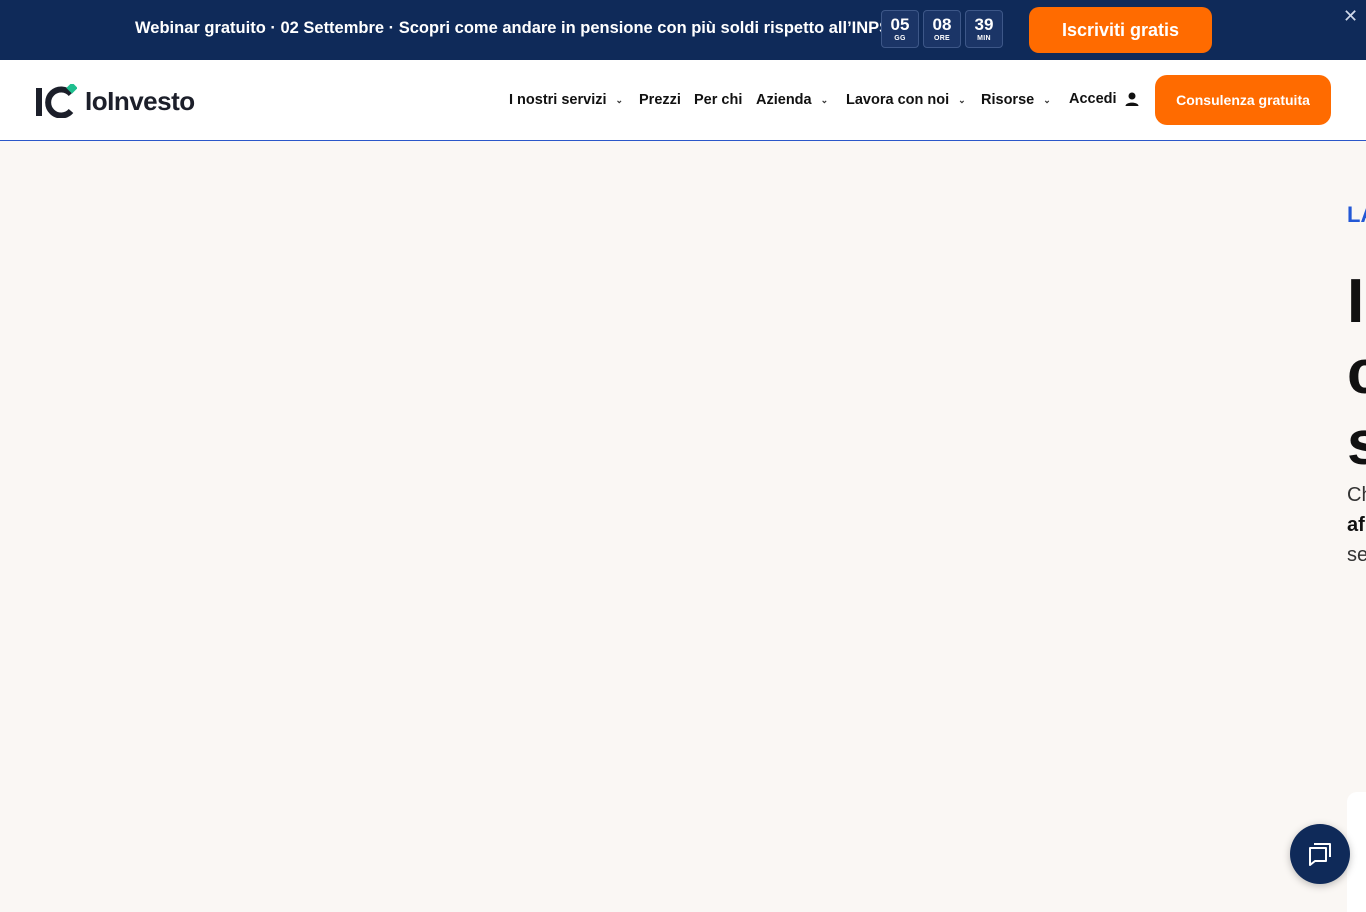 The height and width of the screenshot is (912, 1366). What do you see at coordinates (1356, 214) in the screenshot?
I see `hero-eyebrow: LA IN` at bounding box center [1356, 214].